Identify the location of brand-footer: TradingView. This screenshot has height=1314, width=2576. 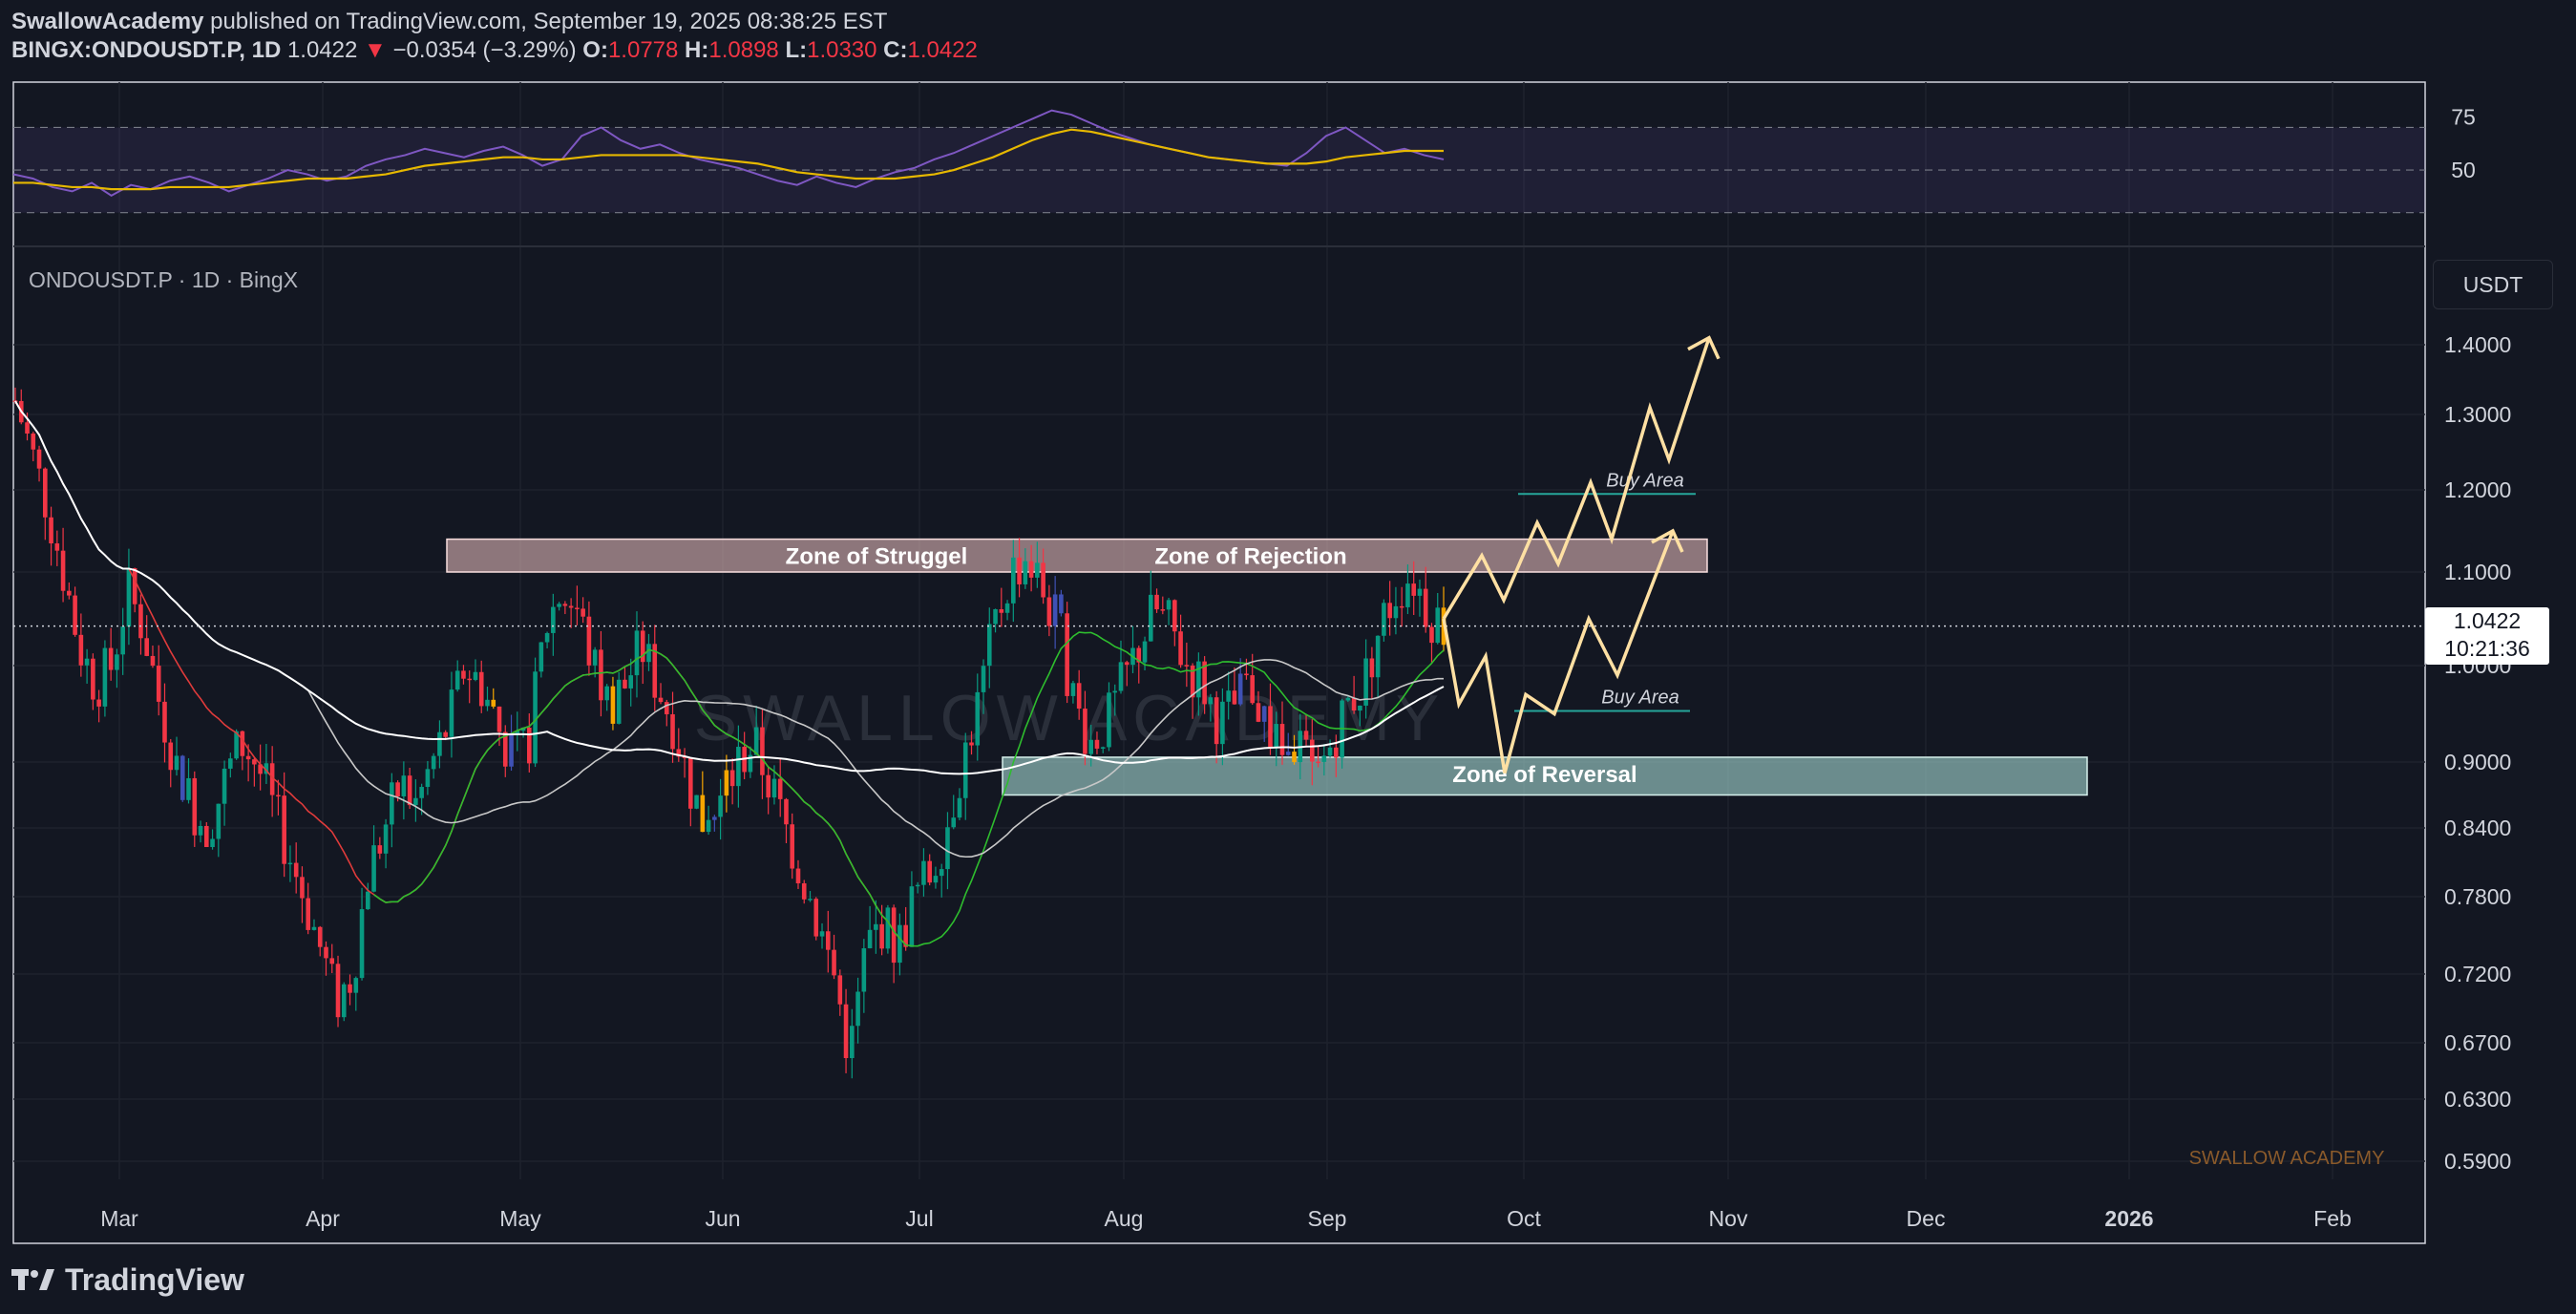
(127, 1280).